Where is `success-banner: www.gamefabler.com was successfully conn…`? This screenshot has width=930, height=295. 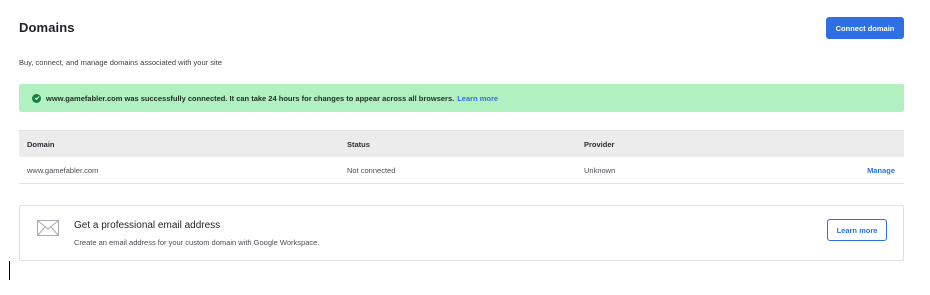 success-banner: www.gamefabler.com was successfully conn… is located at coordinates (461, 98).